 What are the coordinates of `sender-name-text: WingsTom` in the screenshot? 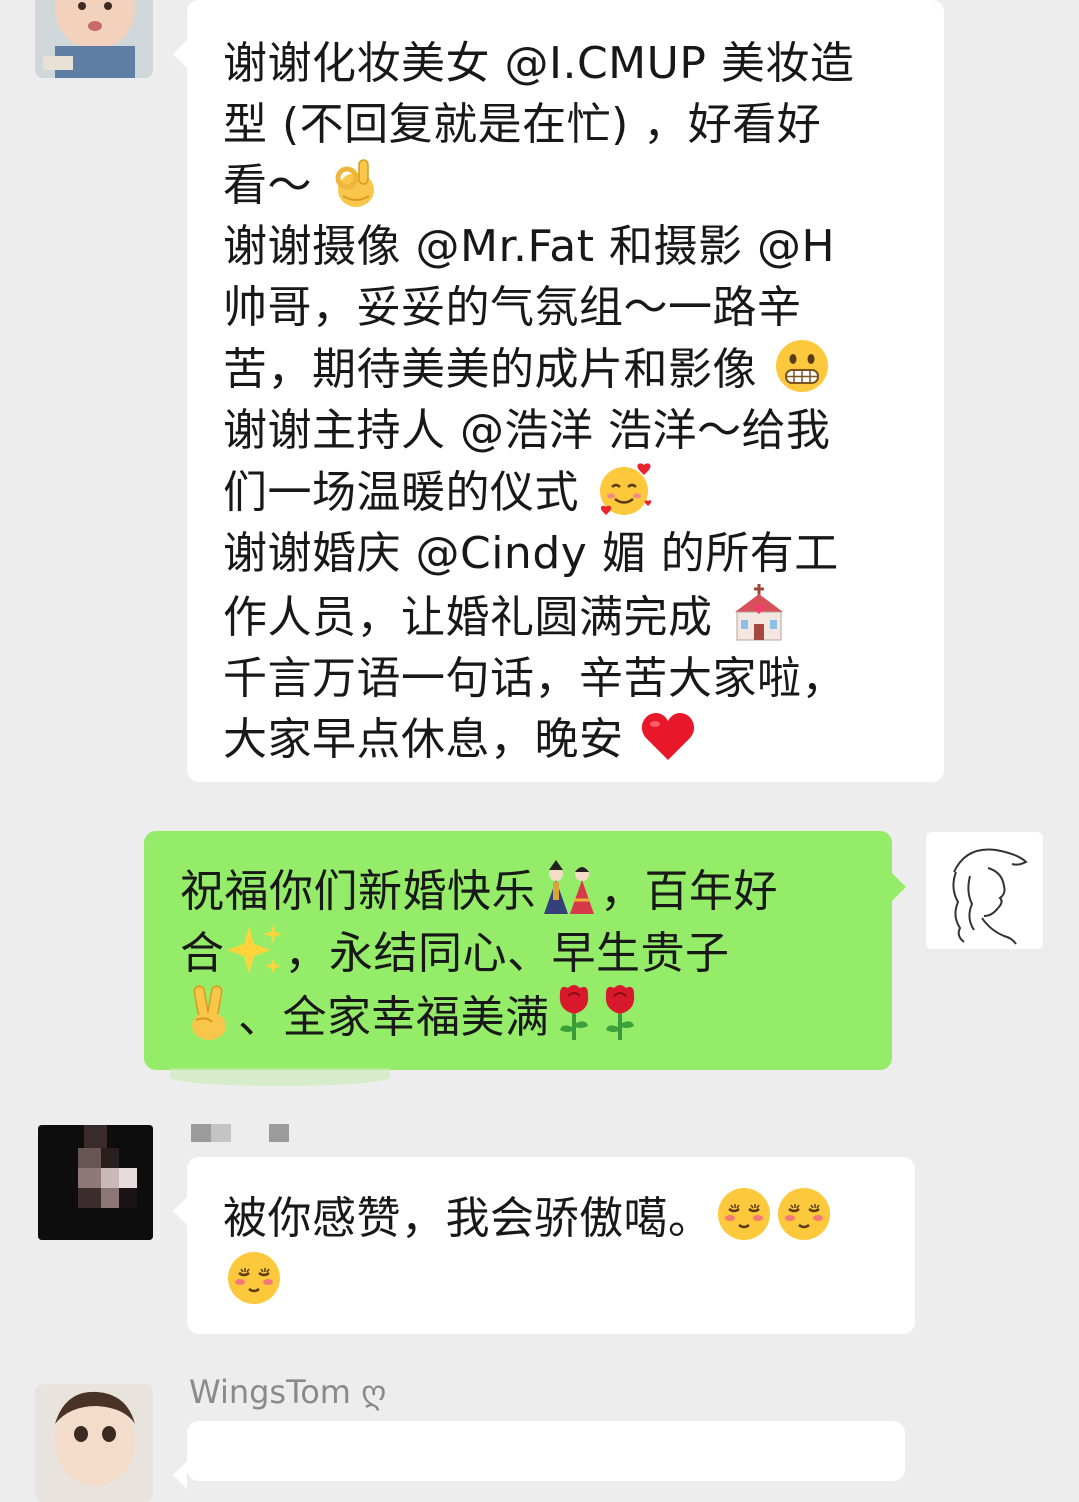 It's located at (270, 1392).